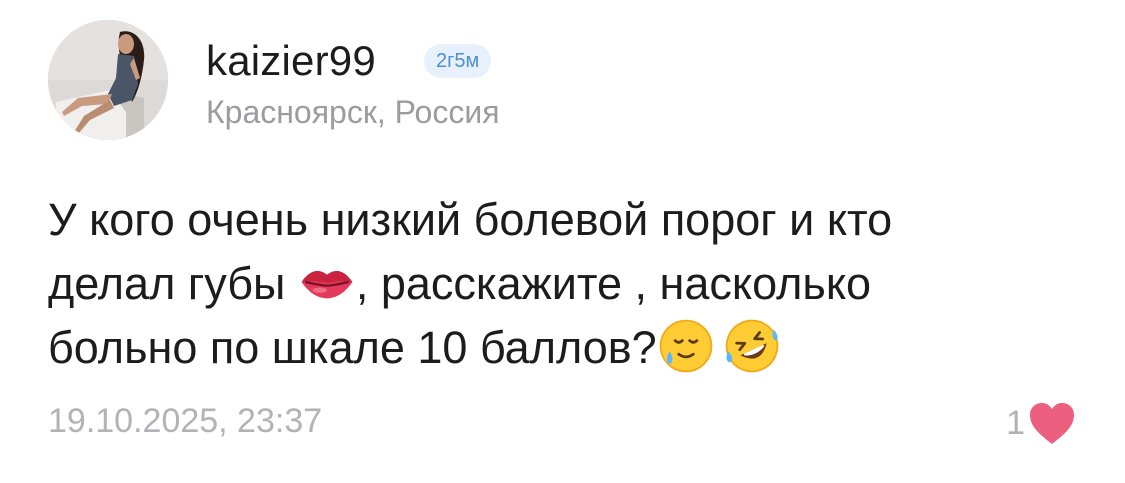 This screenshot has height=483, width=1125. I want to click on post-line-2-start: делал губы, so click(173, 283).